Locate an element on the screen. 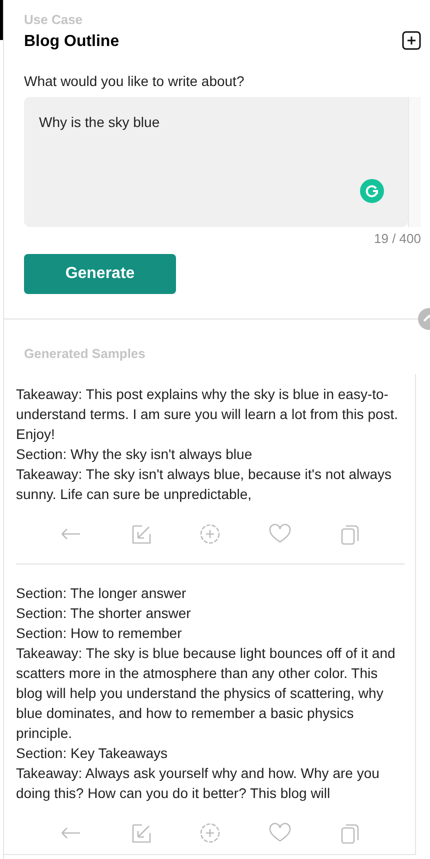 The image size is (430, 859). sample-line: Section: How to remember is located at coordinates (99, 633).